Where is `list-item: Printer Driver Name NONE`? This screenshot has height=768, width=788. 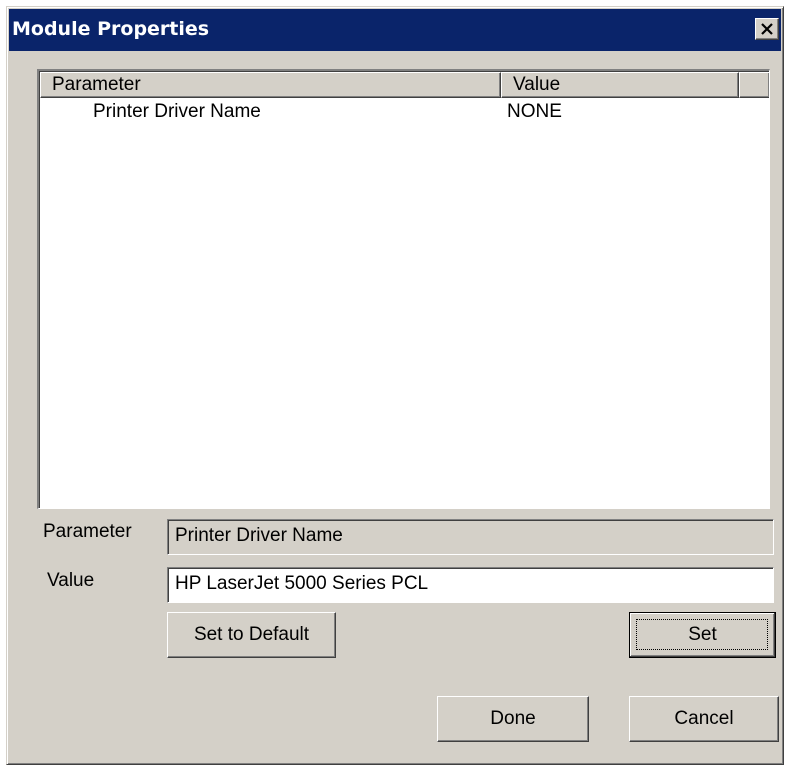
list-item: Printer Driver Name NONE is located at coordinates (404, 113).